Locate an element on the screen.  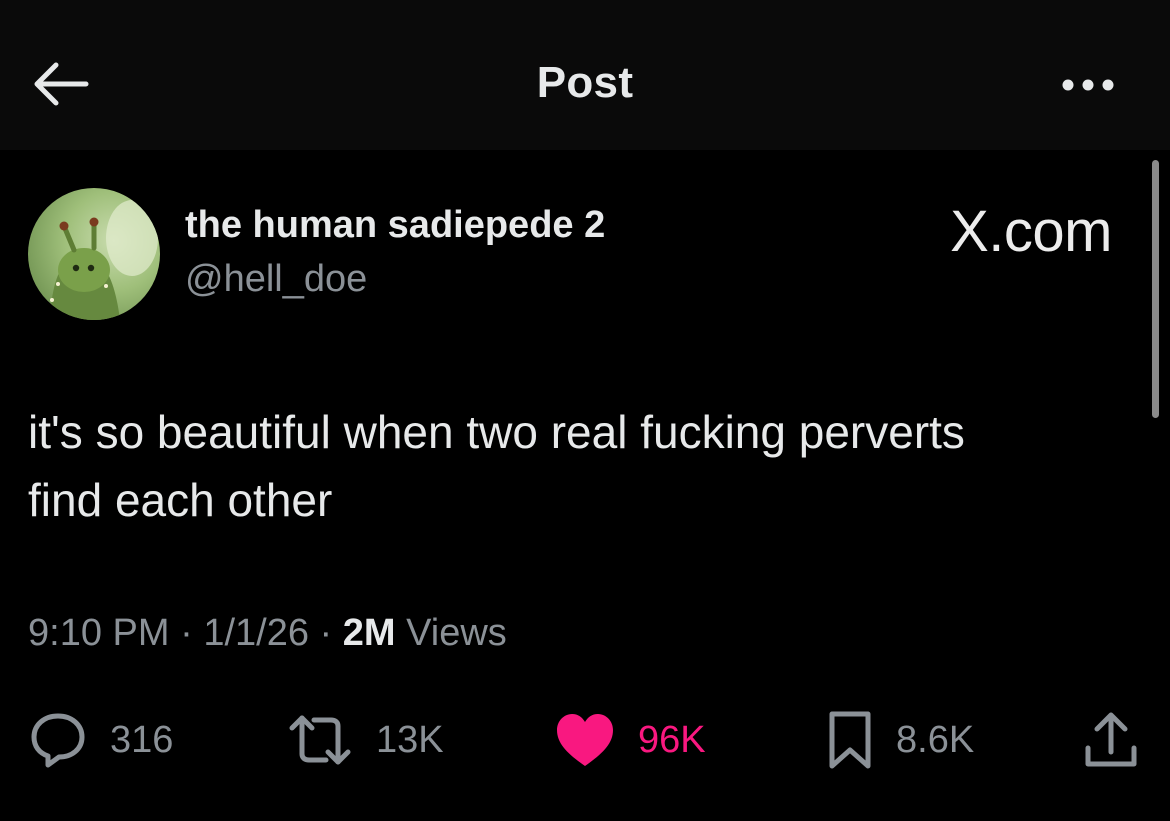
reply-button: 316 is located at coordinates (100, 740).